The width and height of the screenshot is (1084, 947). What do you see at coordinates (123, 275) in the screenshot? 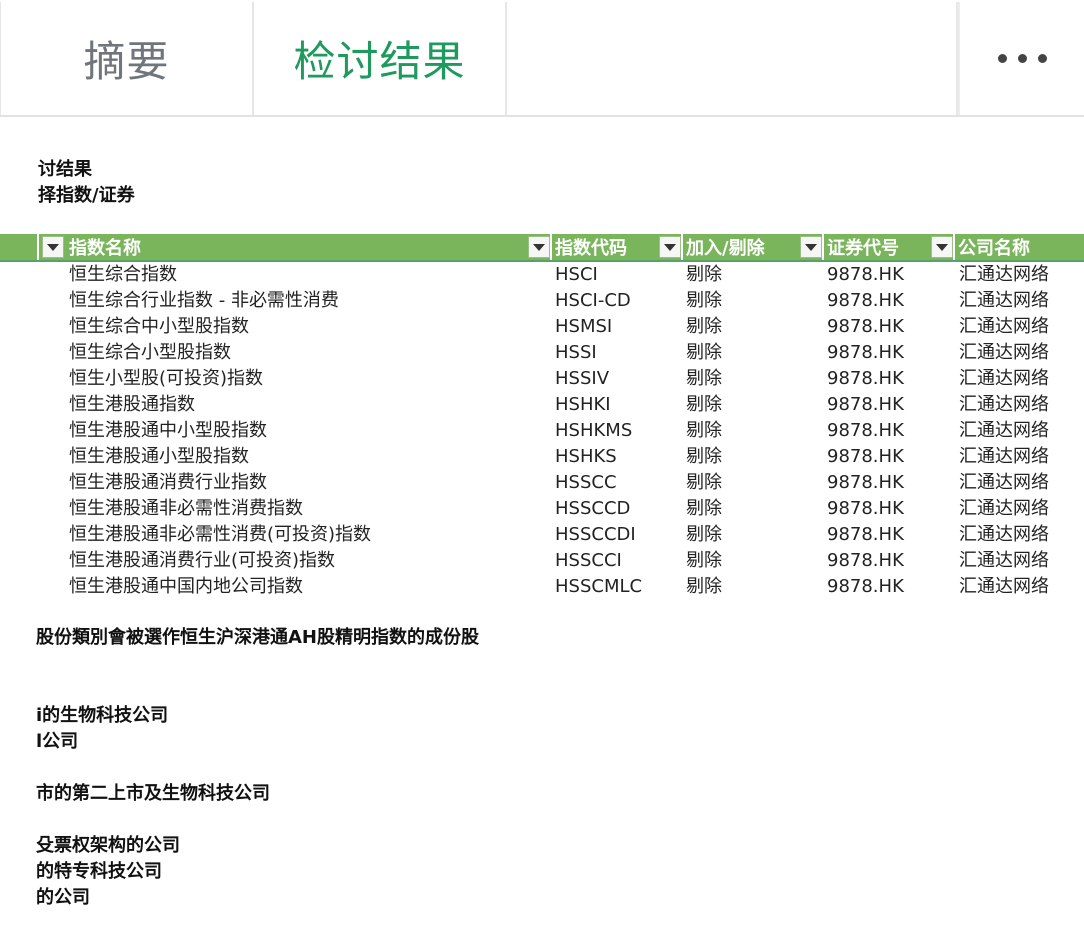
I see `index-name-cell: 恒生综合指数` at bounding box center [123, 275].